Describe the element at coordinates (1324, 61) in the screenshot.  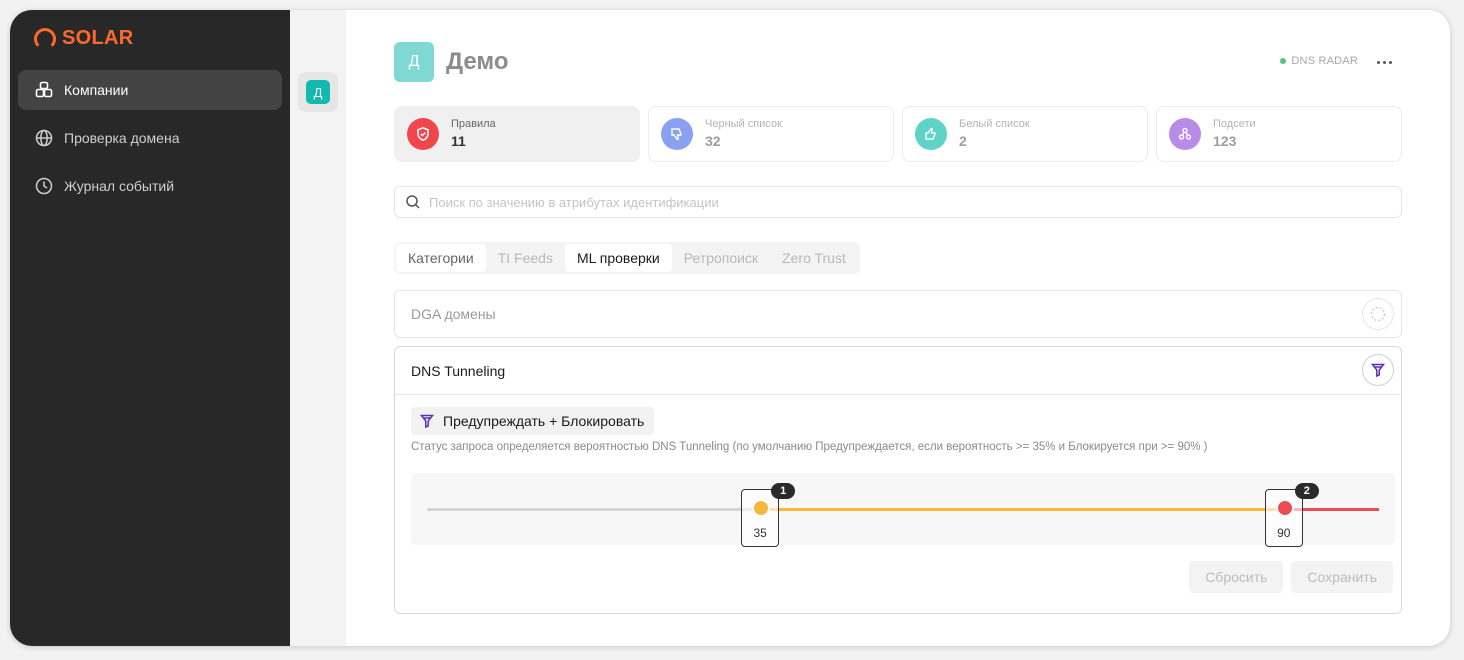
I see `status-label: DNS RADAR` at that location.